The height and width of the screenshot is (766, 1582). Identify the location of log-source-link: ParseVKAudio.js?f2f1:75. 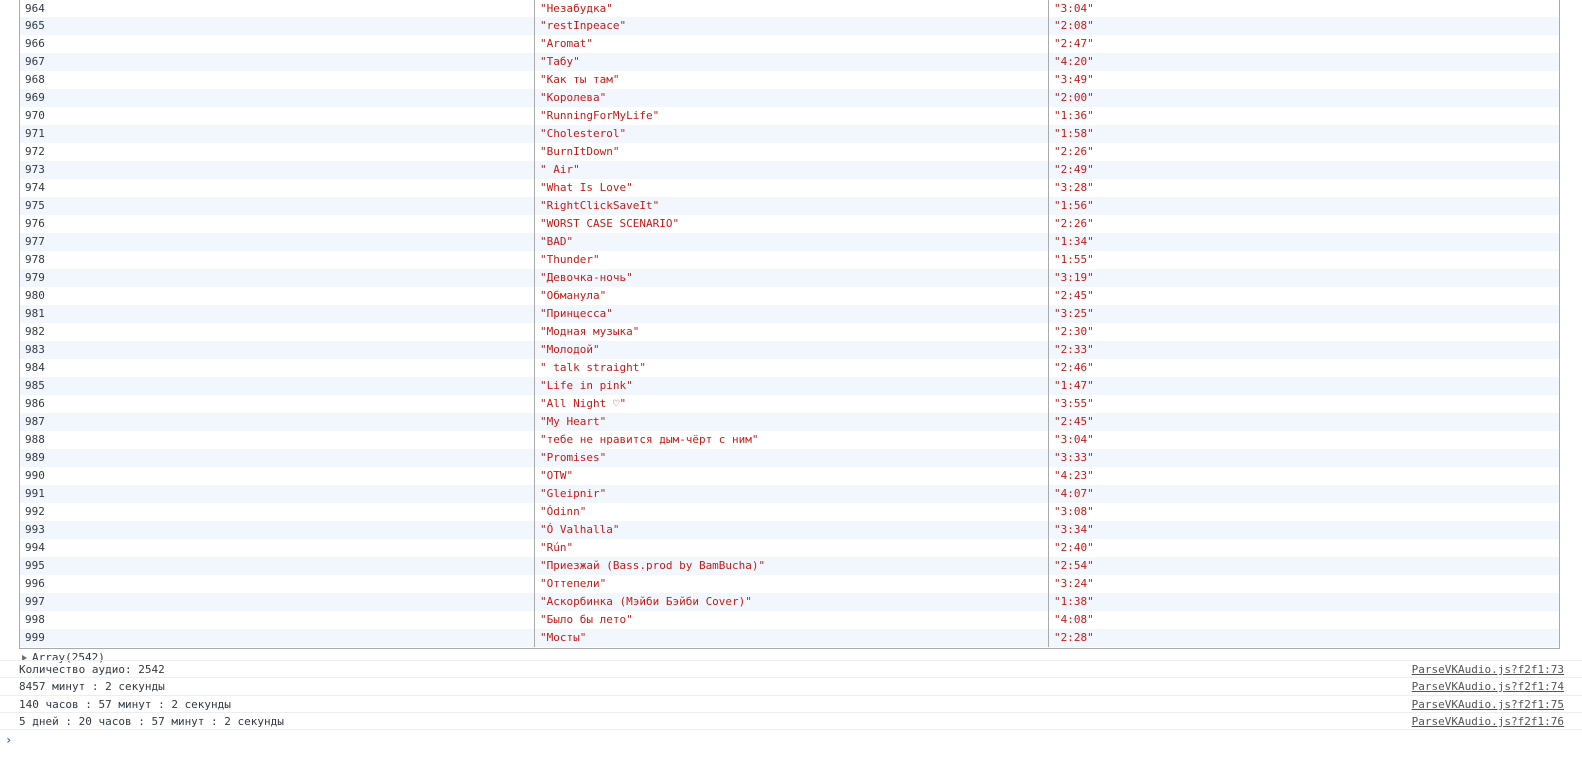
(1488, 704).